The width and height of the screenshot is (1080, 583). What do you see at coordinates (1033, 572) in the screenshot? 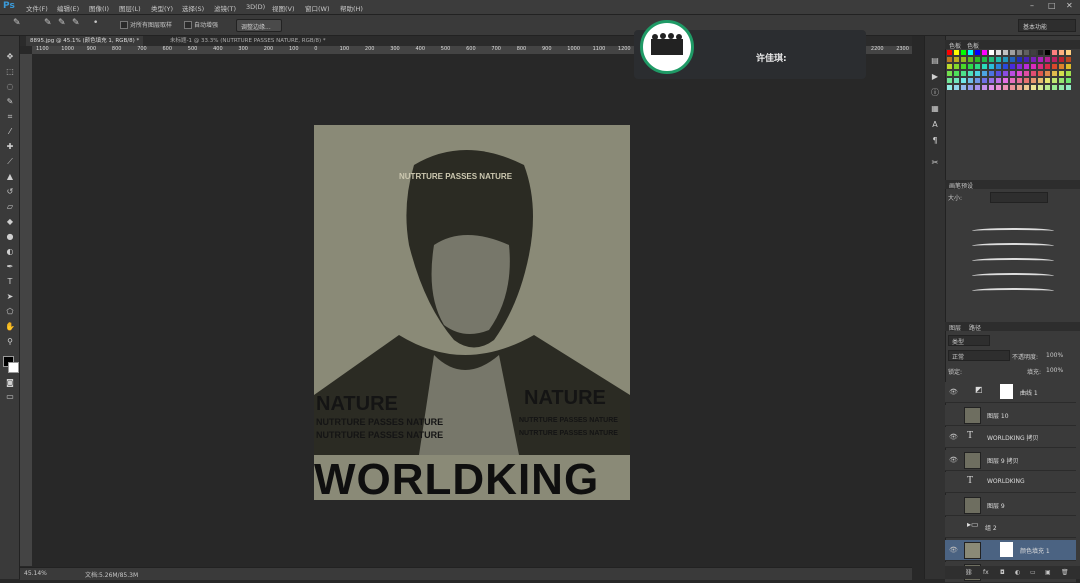
I see `new-group-icon: ▭` at bounding box center [1033, 572].